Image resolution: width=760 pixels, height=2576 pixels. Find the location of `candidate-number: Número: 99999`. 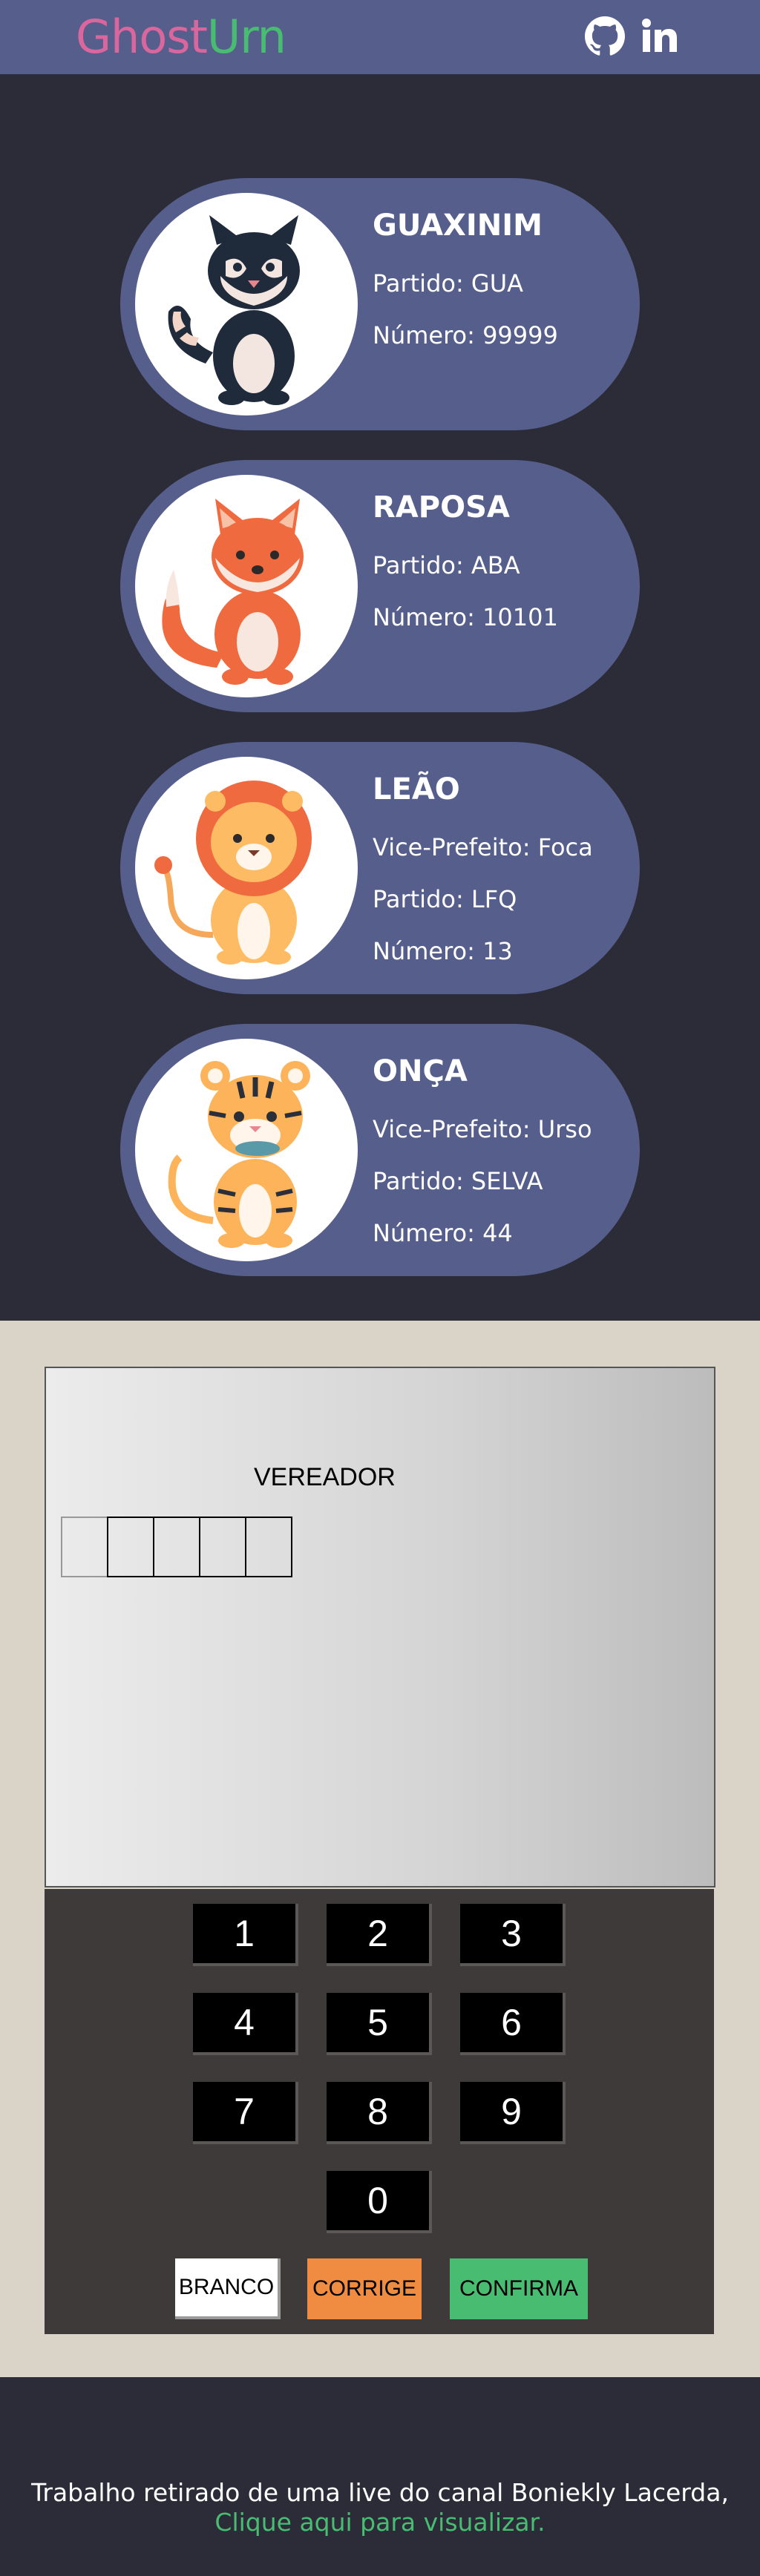

candidate-number: Número: 99999 is located at coordinates (465, 335).